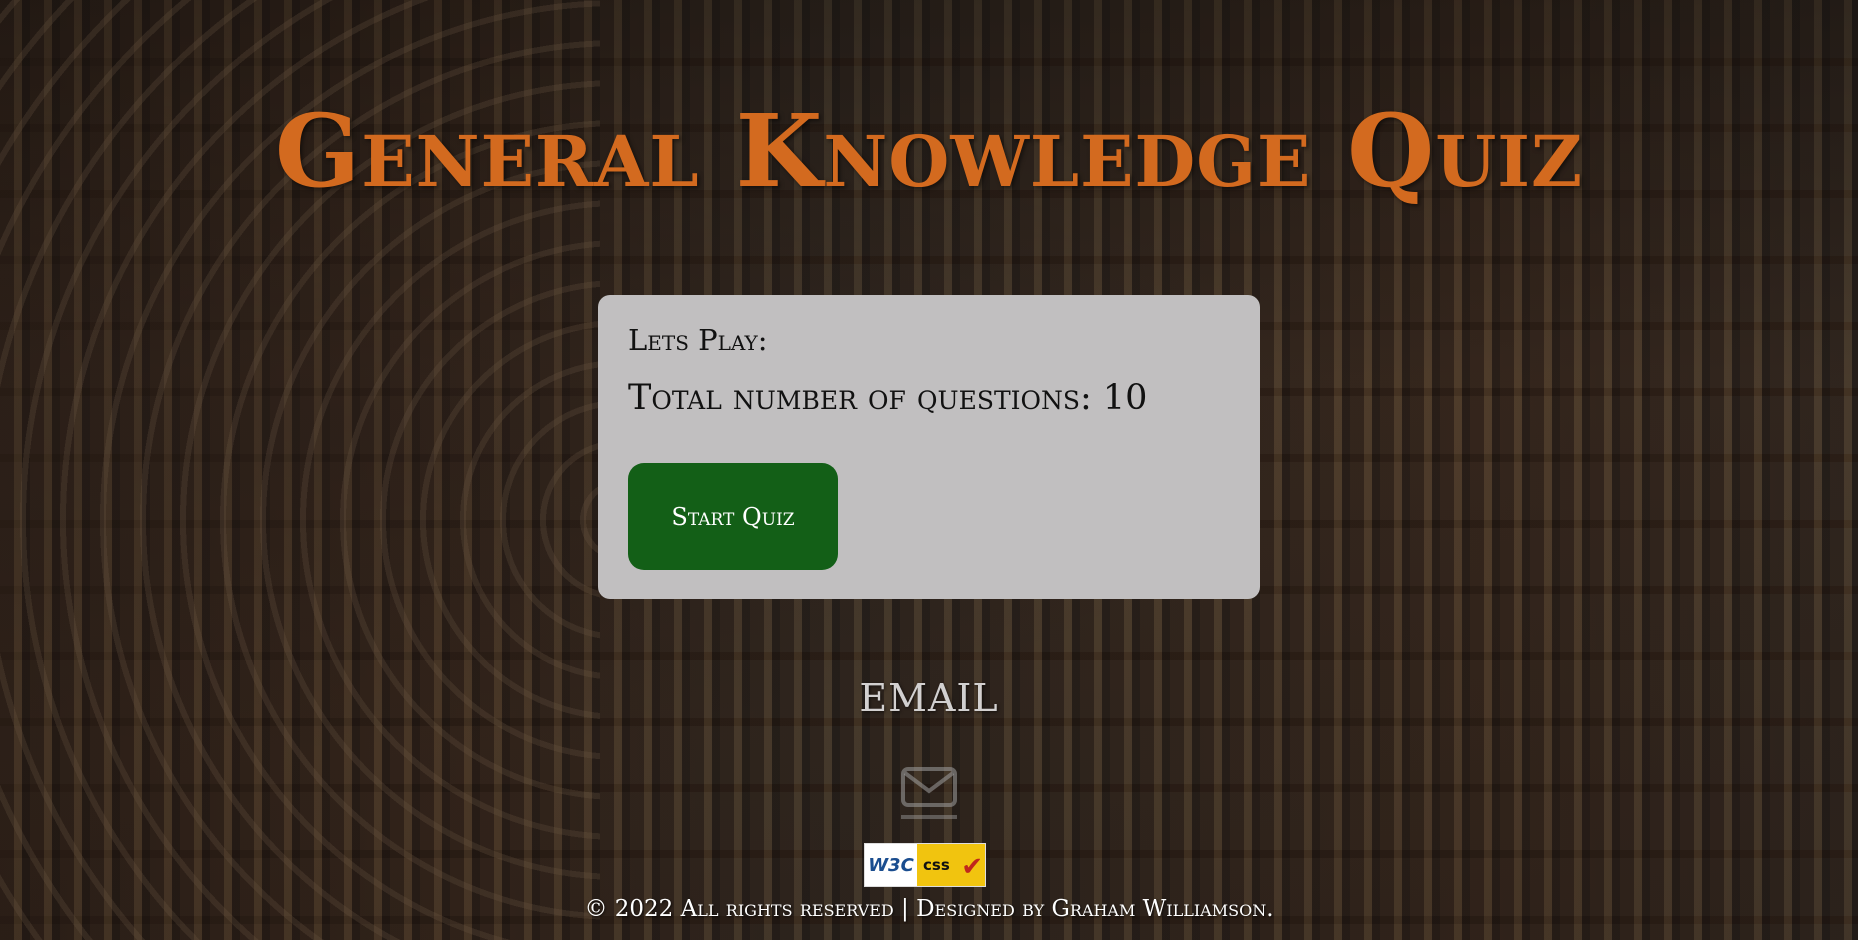 The image size is (1858, 940). I want to click on w3c-css-validation-badge: W3C css ✔, so click(925, 865).